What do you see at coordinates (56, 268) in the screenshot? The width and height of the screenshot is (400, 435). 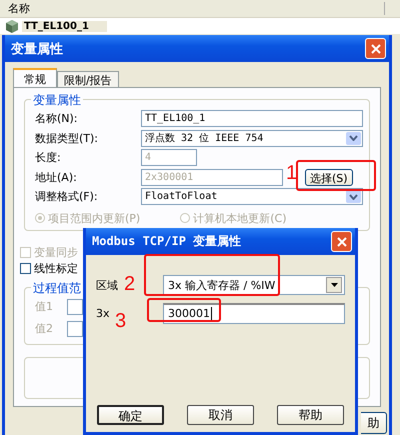 I see `checkbox-label: 线性标定` at bounding box center [56, 268].